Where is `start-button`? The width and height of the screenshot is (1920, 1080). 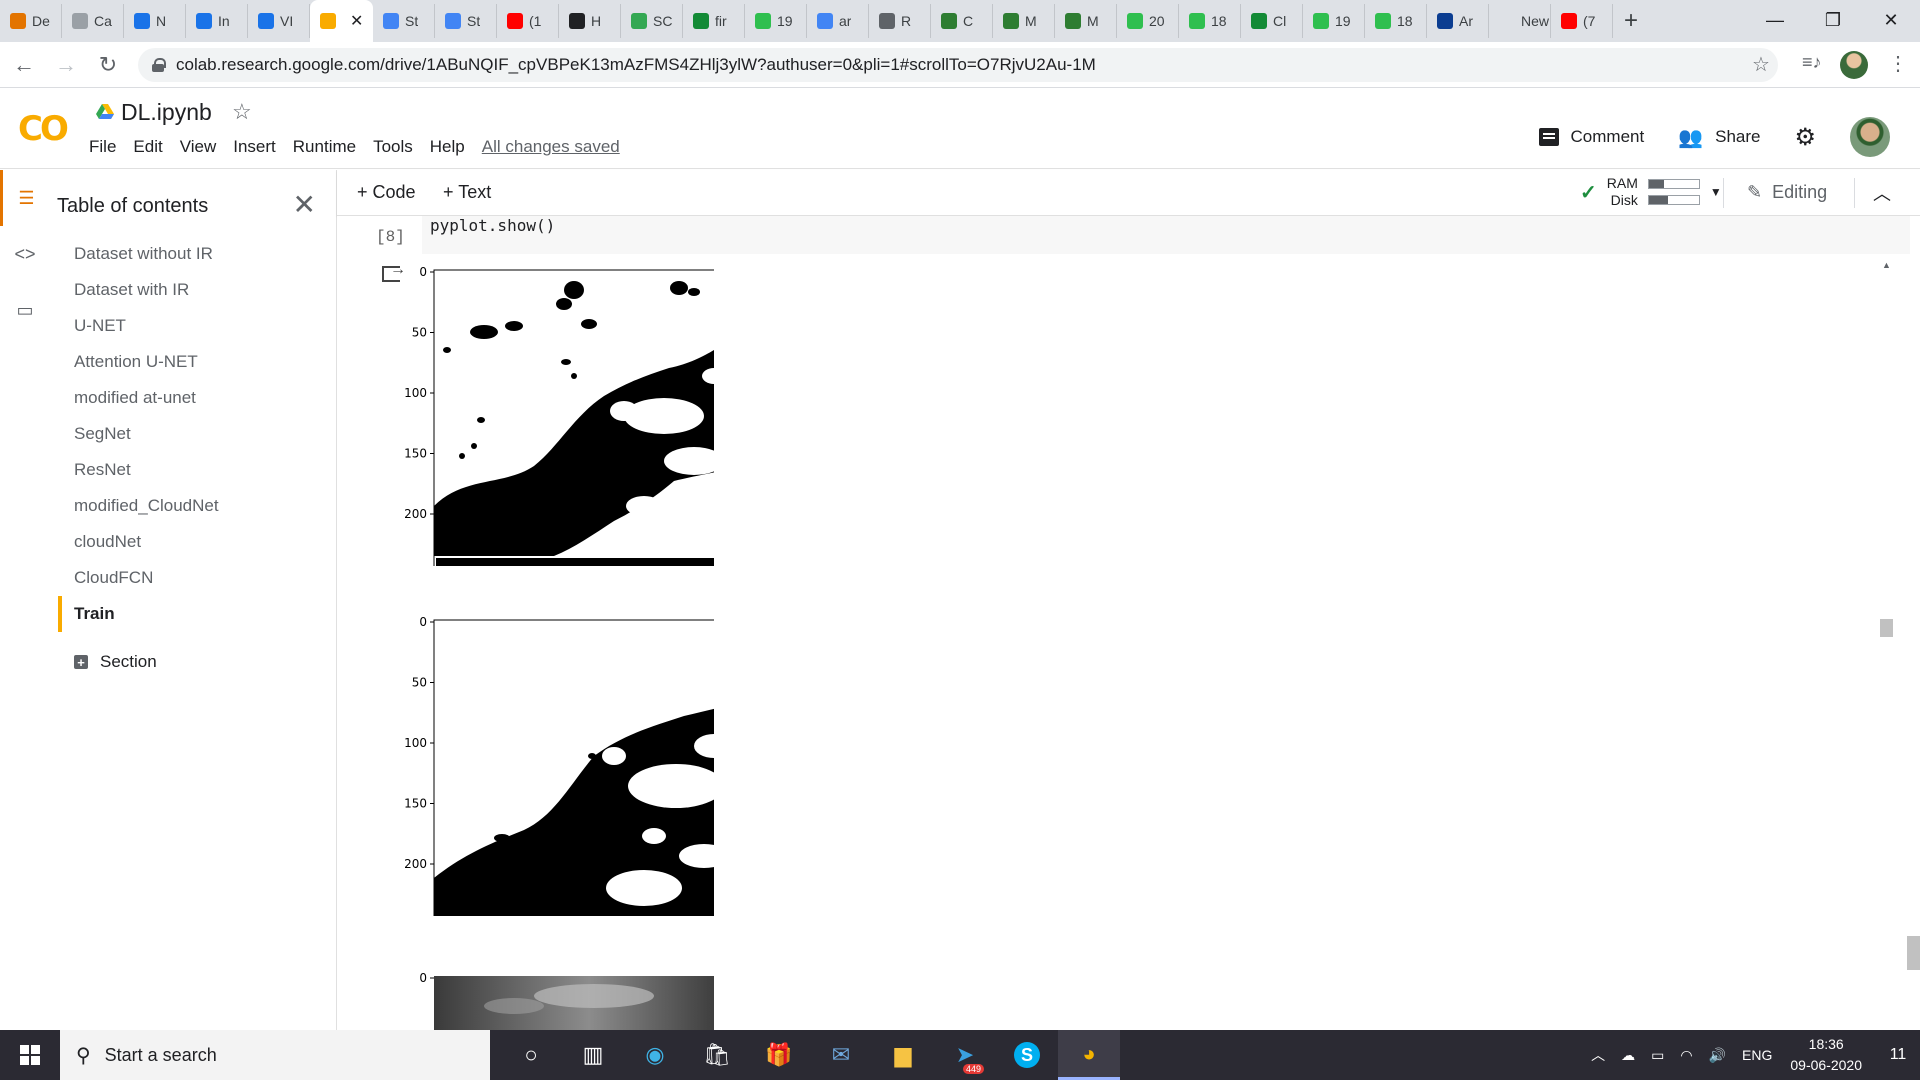 start-button is located at coordinates (30, 1055).